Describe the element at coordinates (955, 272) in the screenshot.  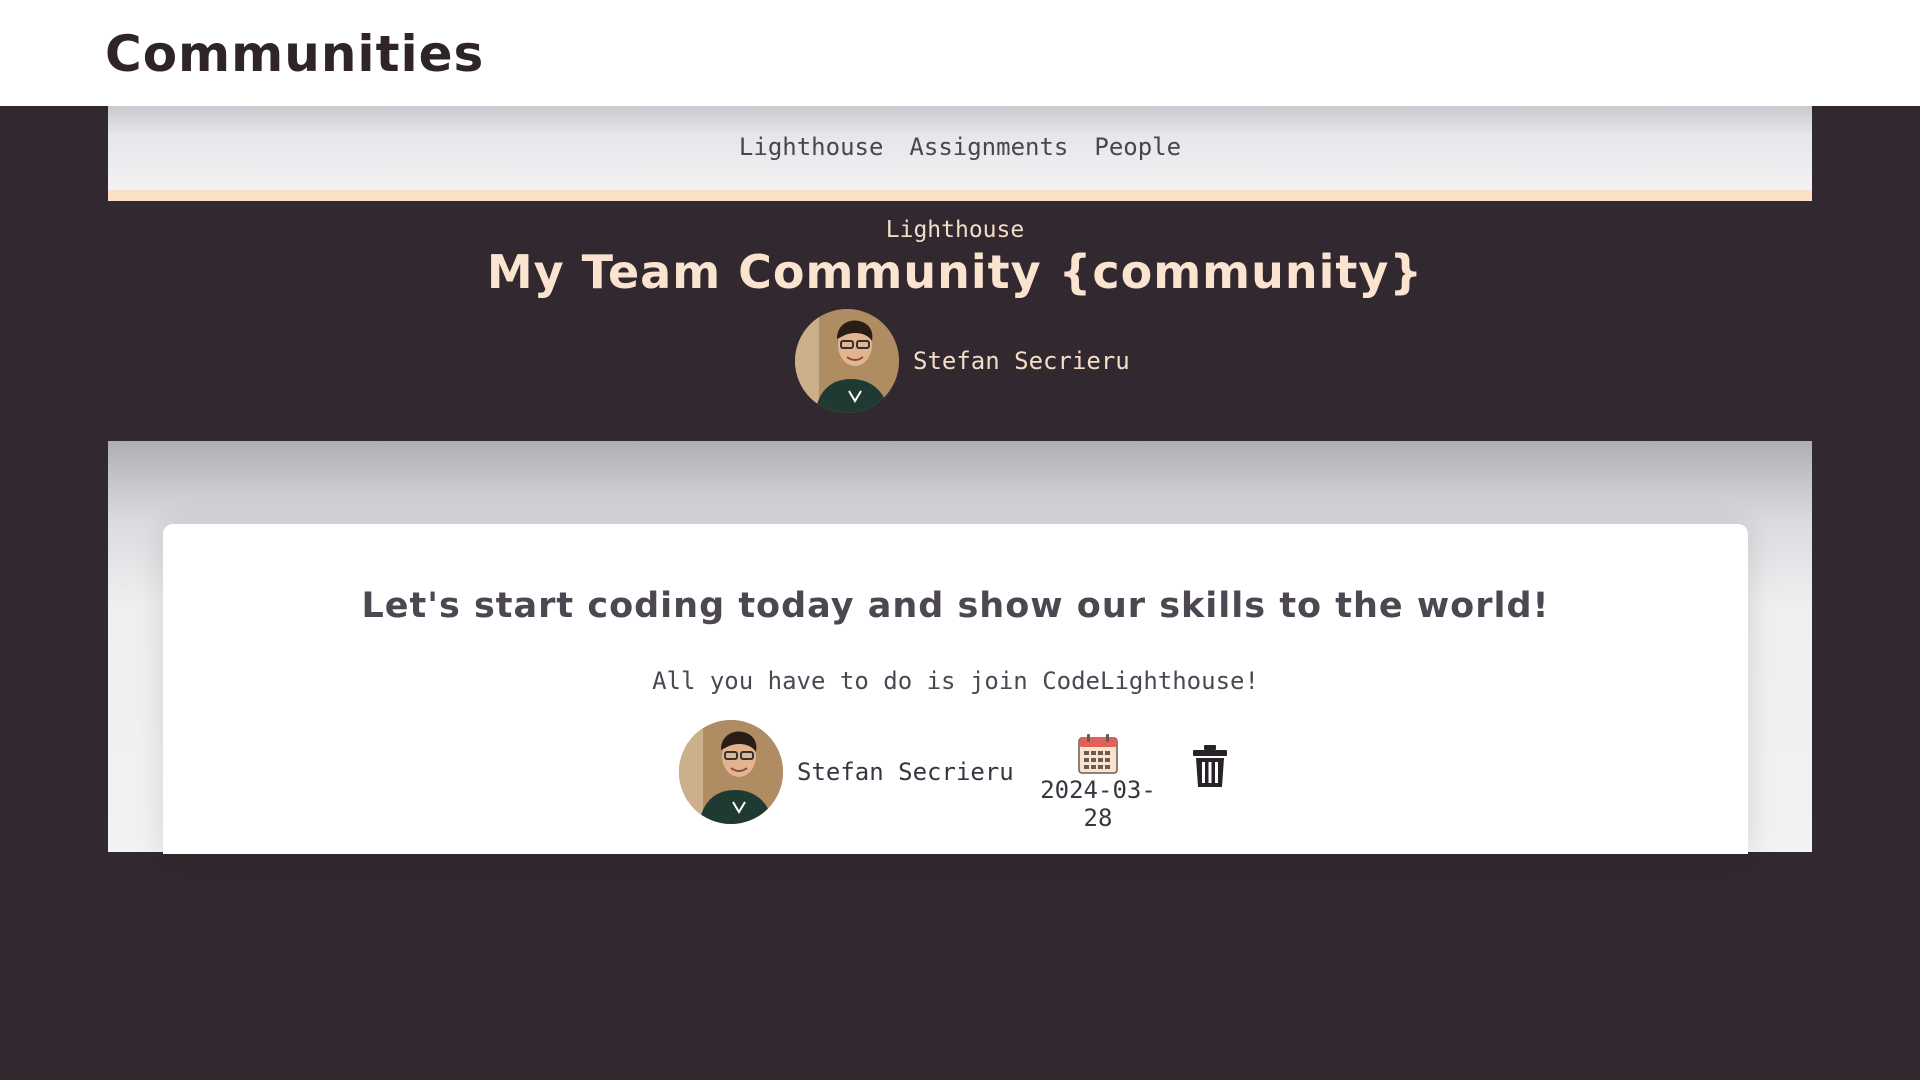
I see `community-title: My Team Community {community}` at that location.